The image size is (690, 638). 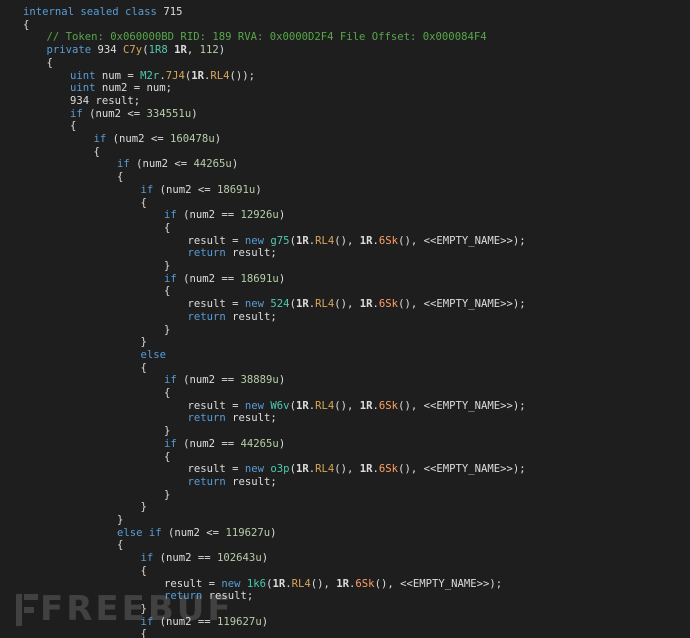 What do you see at coordinates (212, 164) in the screenshot?
I see `code-token: 44265u` at bounding box center [212, 164].